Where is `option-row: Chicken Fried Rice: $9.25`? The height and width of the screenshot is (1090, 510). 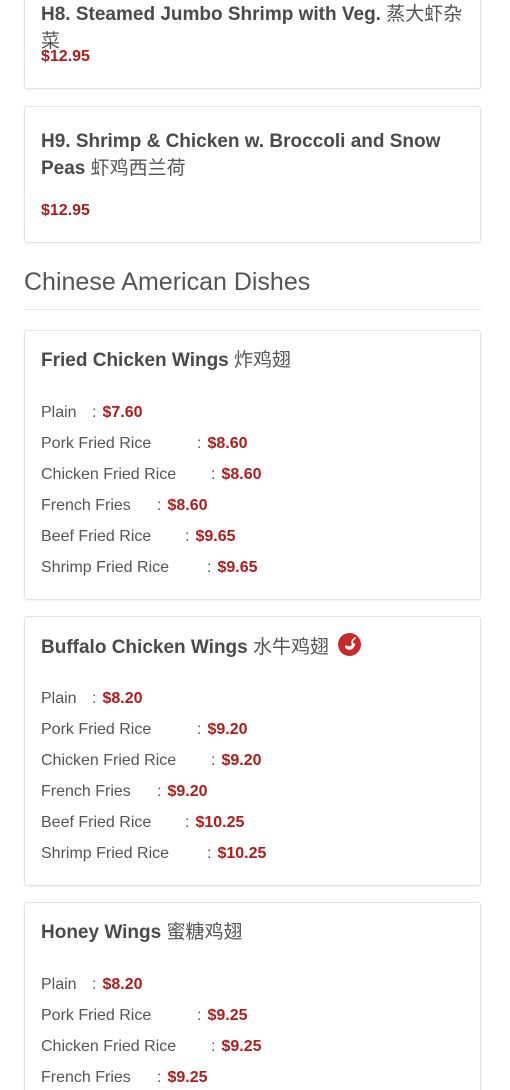
option-row: Chicken Fried Rice: $9.25 is located at coordinates (151, 1047).